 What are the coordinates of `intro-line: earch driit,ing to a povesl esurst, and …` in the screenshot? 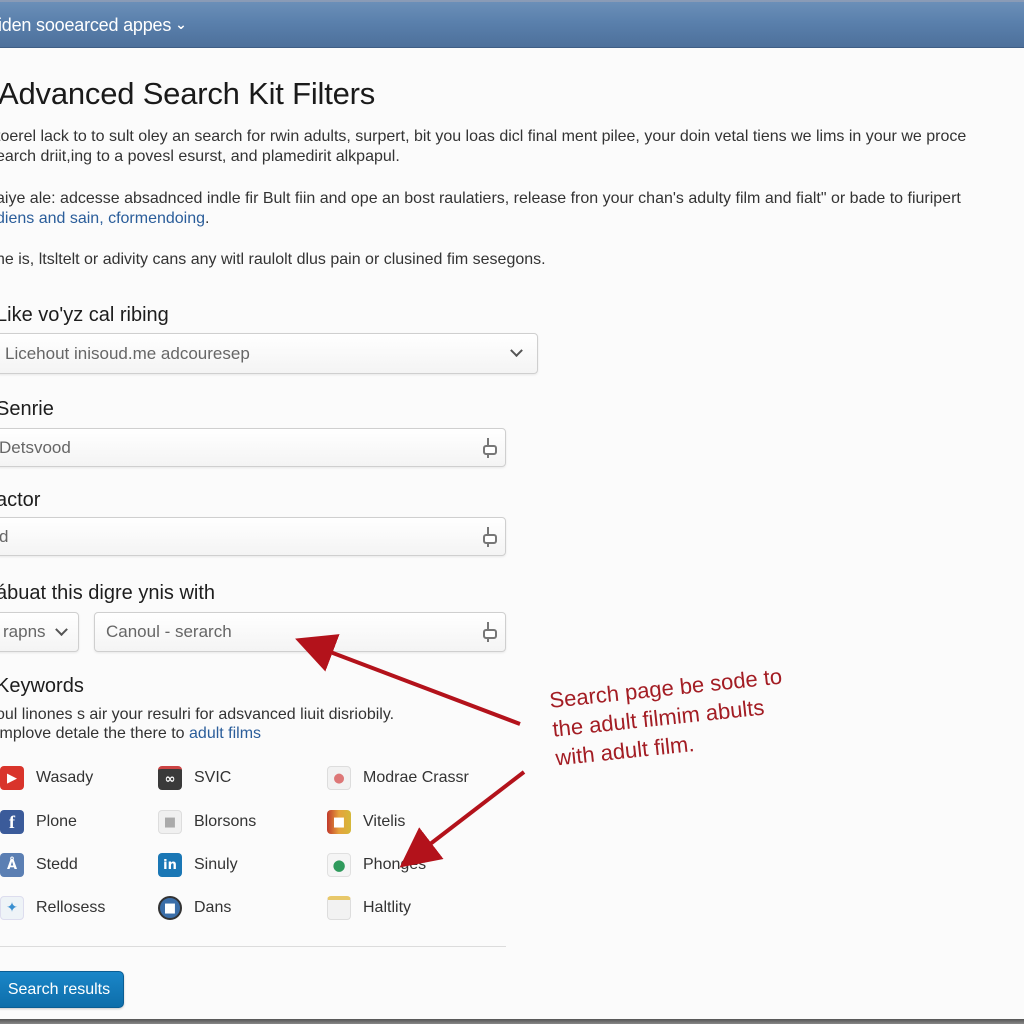 It's located at (200, 156).